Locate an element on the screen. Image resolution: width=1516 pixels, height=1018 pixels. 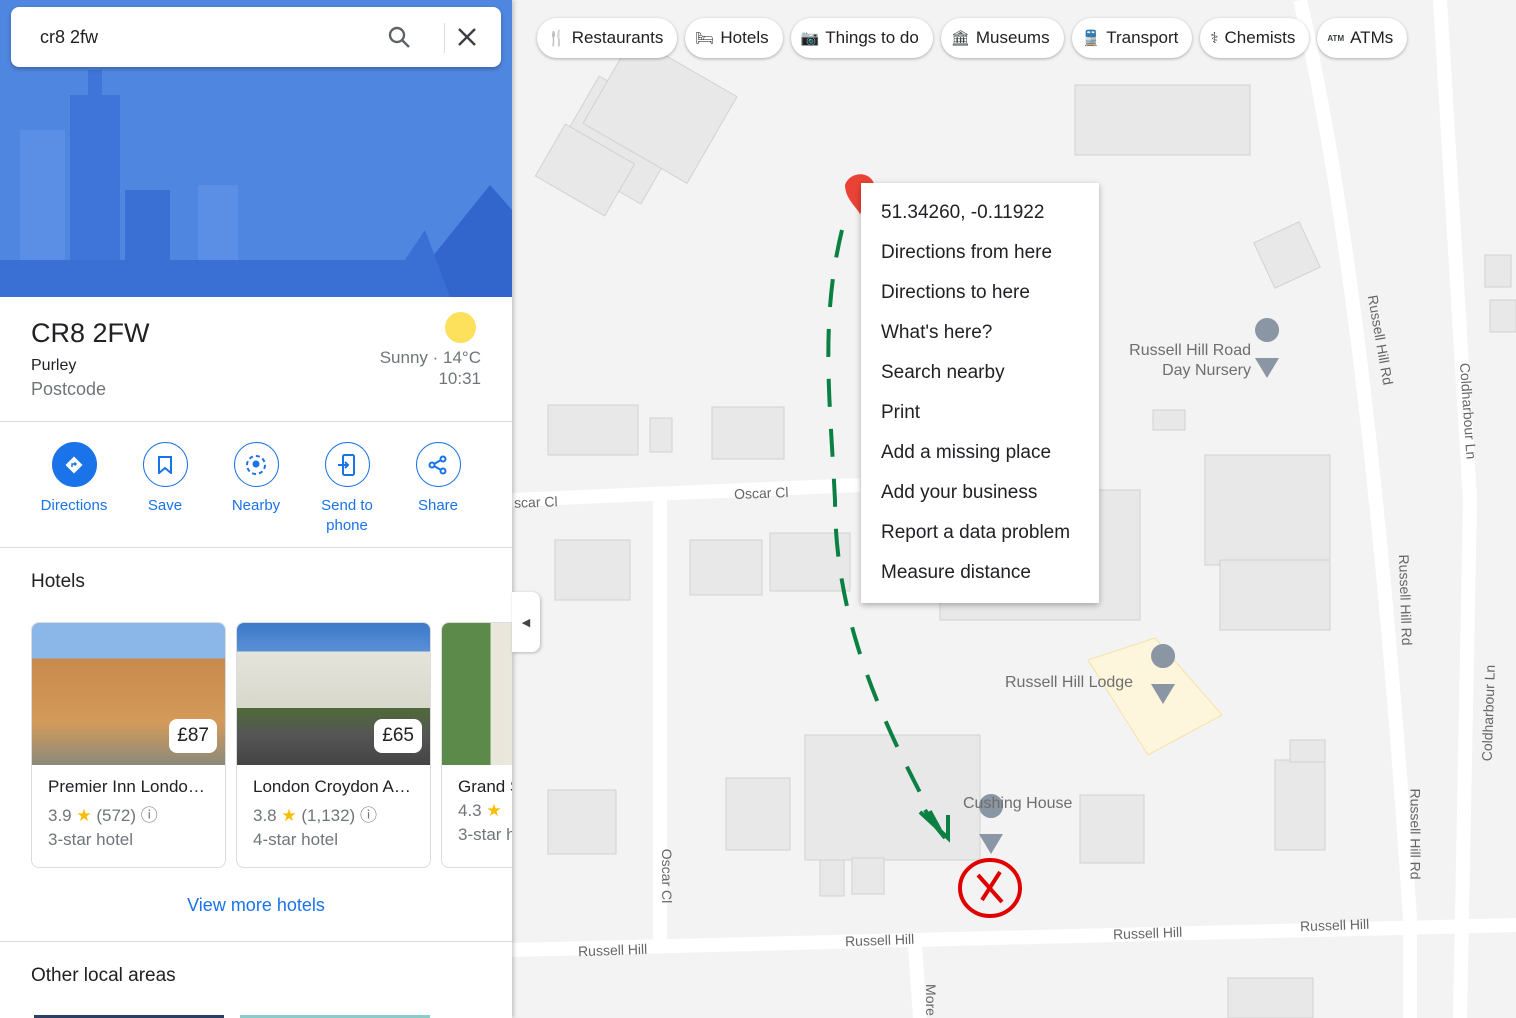
place-type: Postcode is located at coordinates (69, 389).